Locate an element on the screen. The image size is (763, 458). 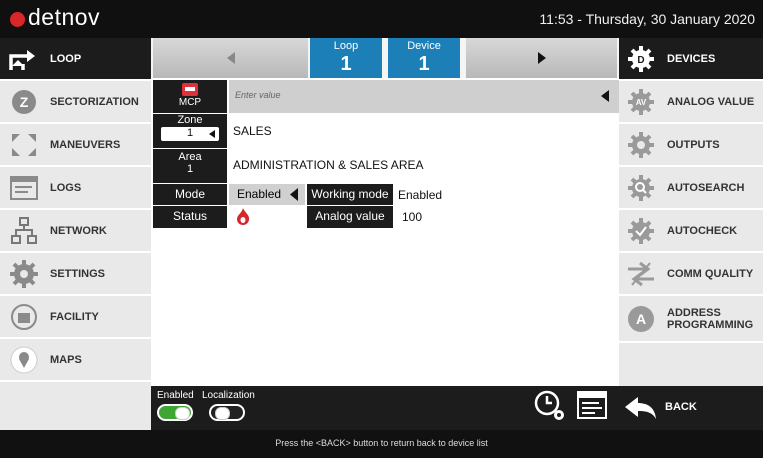
sidebar-item-maneuvers: MANEUVERS is located at coordinates (75, 145).